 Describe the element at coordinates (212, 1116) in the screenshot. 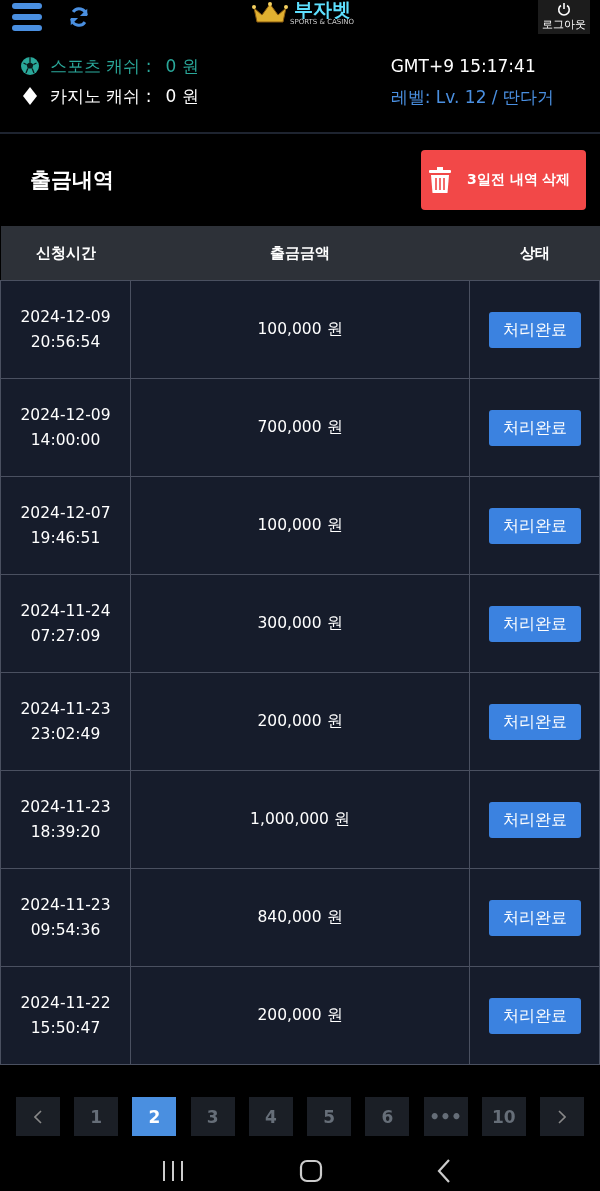

I see `page-button: 3` at that location.